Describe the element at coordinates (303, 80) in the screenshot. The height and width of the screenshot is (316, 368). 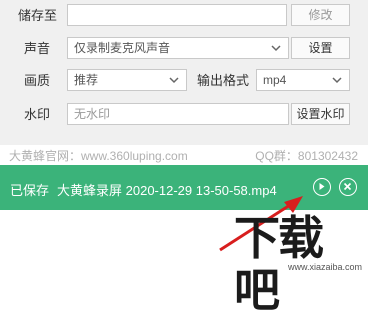
I see `format-select: mp4` at that location.